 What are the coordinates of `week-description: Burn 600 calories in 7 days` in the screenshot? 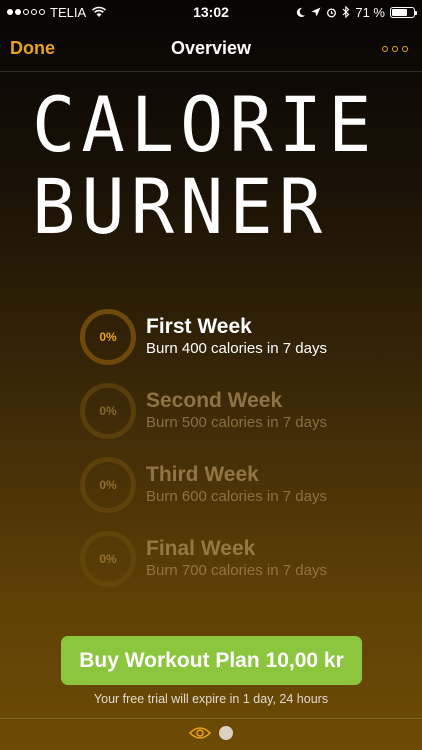 It's located at (236, 496).